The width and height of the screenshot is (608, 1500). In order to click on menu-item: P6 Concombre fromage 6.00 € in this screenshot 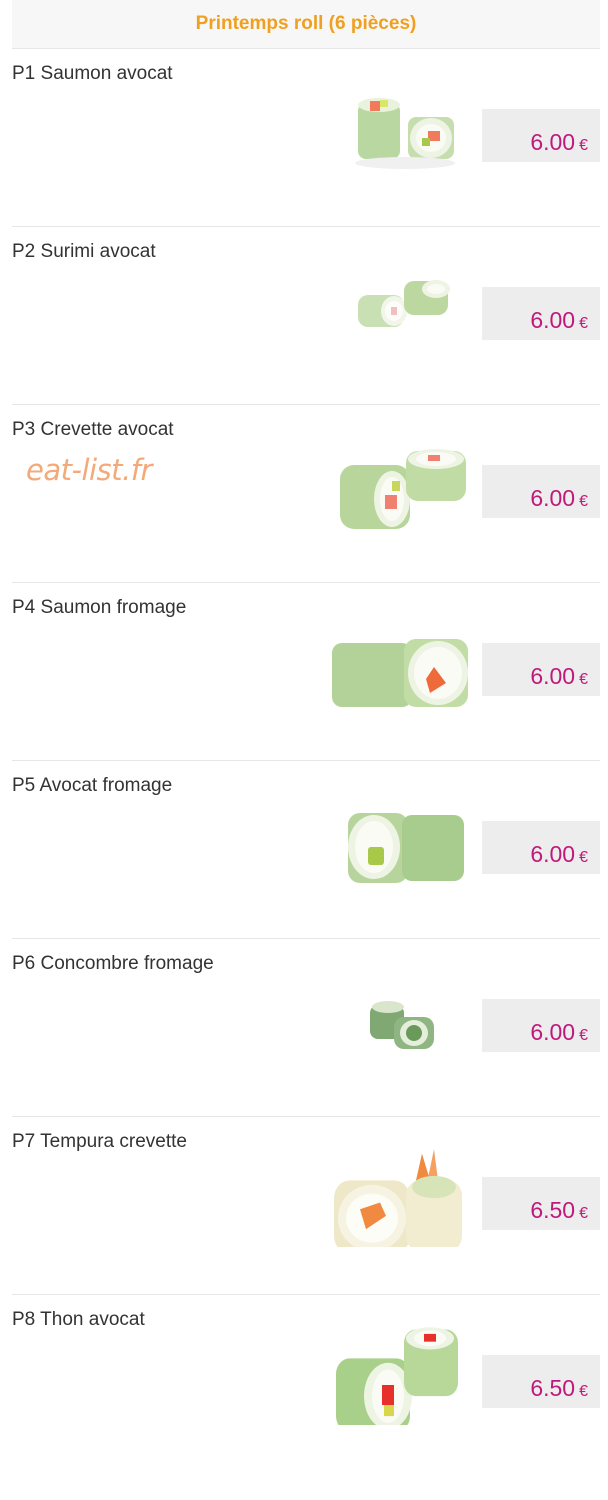, I will do `click(306, 1028)`.